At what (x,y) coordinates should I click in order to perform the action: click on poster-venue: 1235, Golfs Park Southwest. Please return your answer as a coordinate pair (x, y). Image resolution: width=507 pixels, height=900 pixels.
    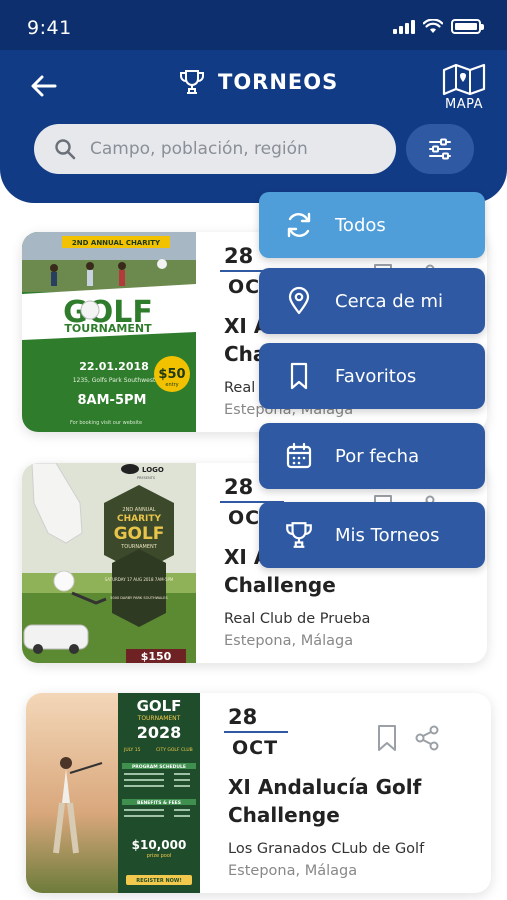
    Looking at the image, I should click on (114, 380).